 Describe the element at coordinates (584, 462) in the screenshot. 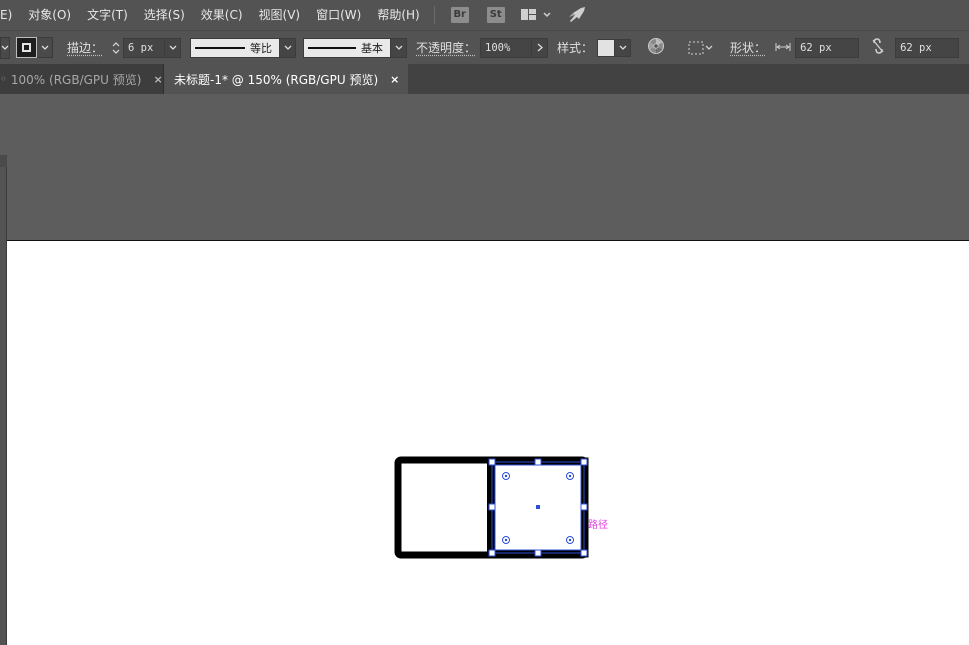

I see `handle-top-right` at that location.